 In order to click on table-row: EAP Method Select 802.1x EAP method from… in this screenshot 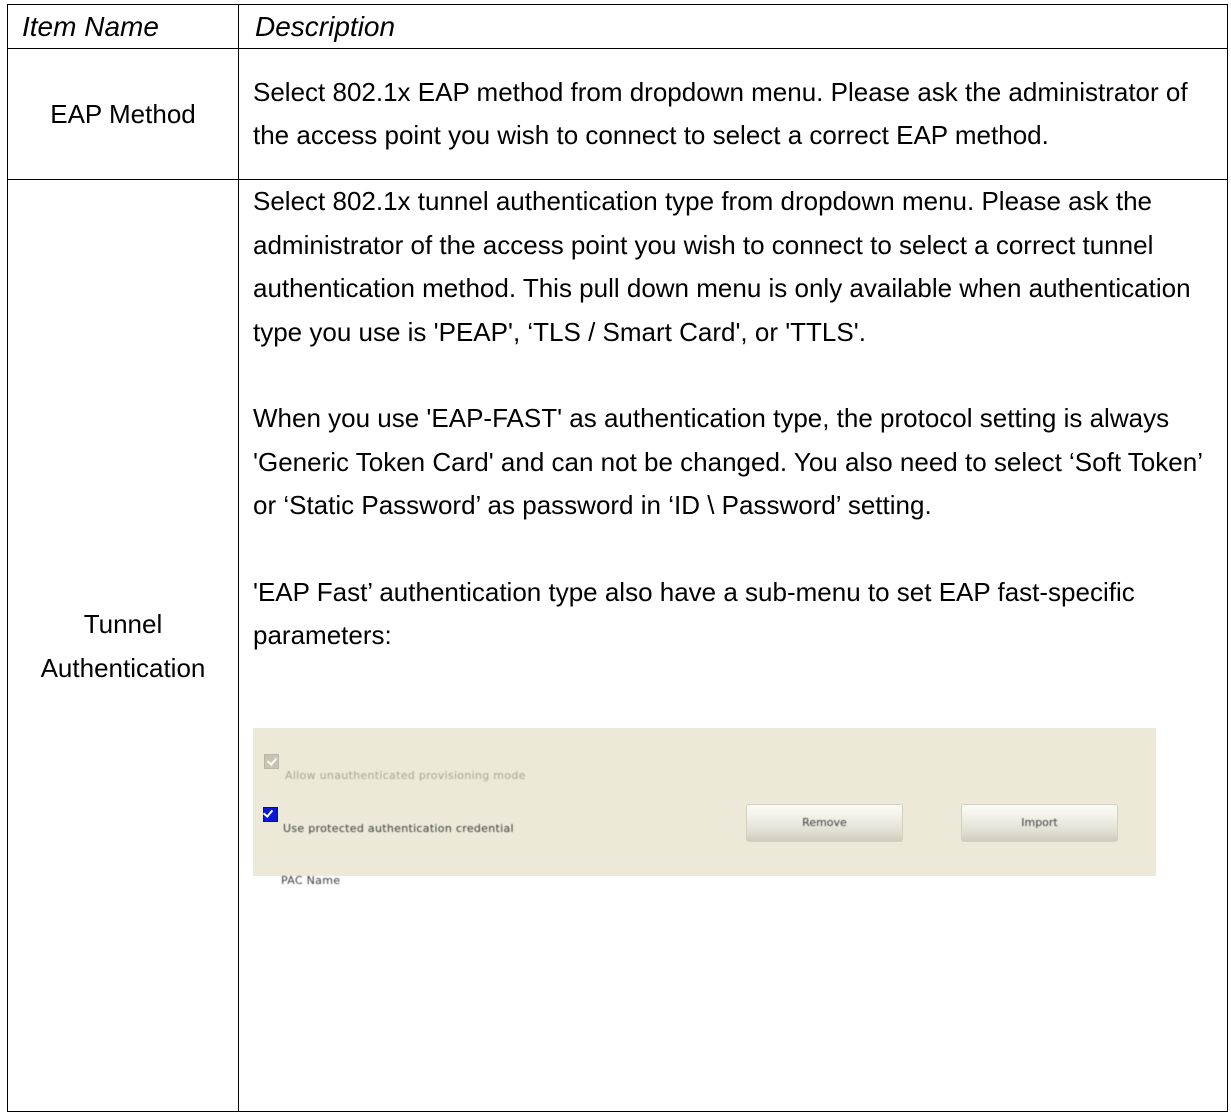, I will do `click(617, 114)`.